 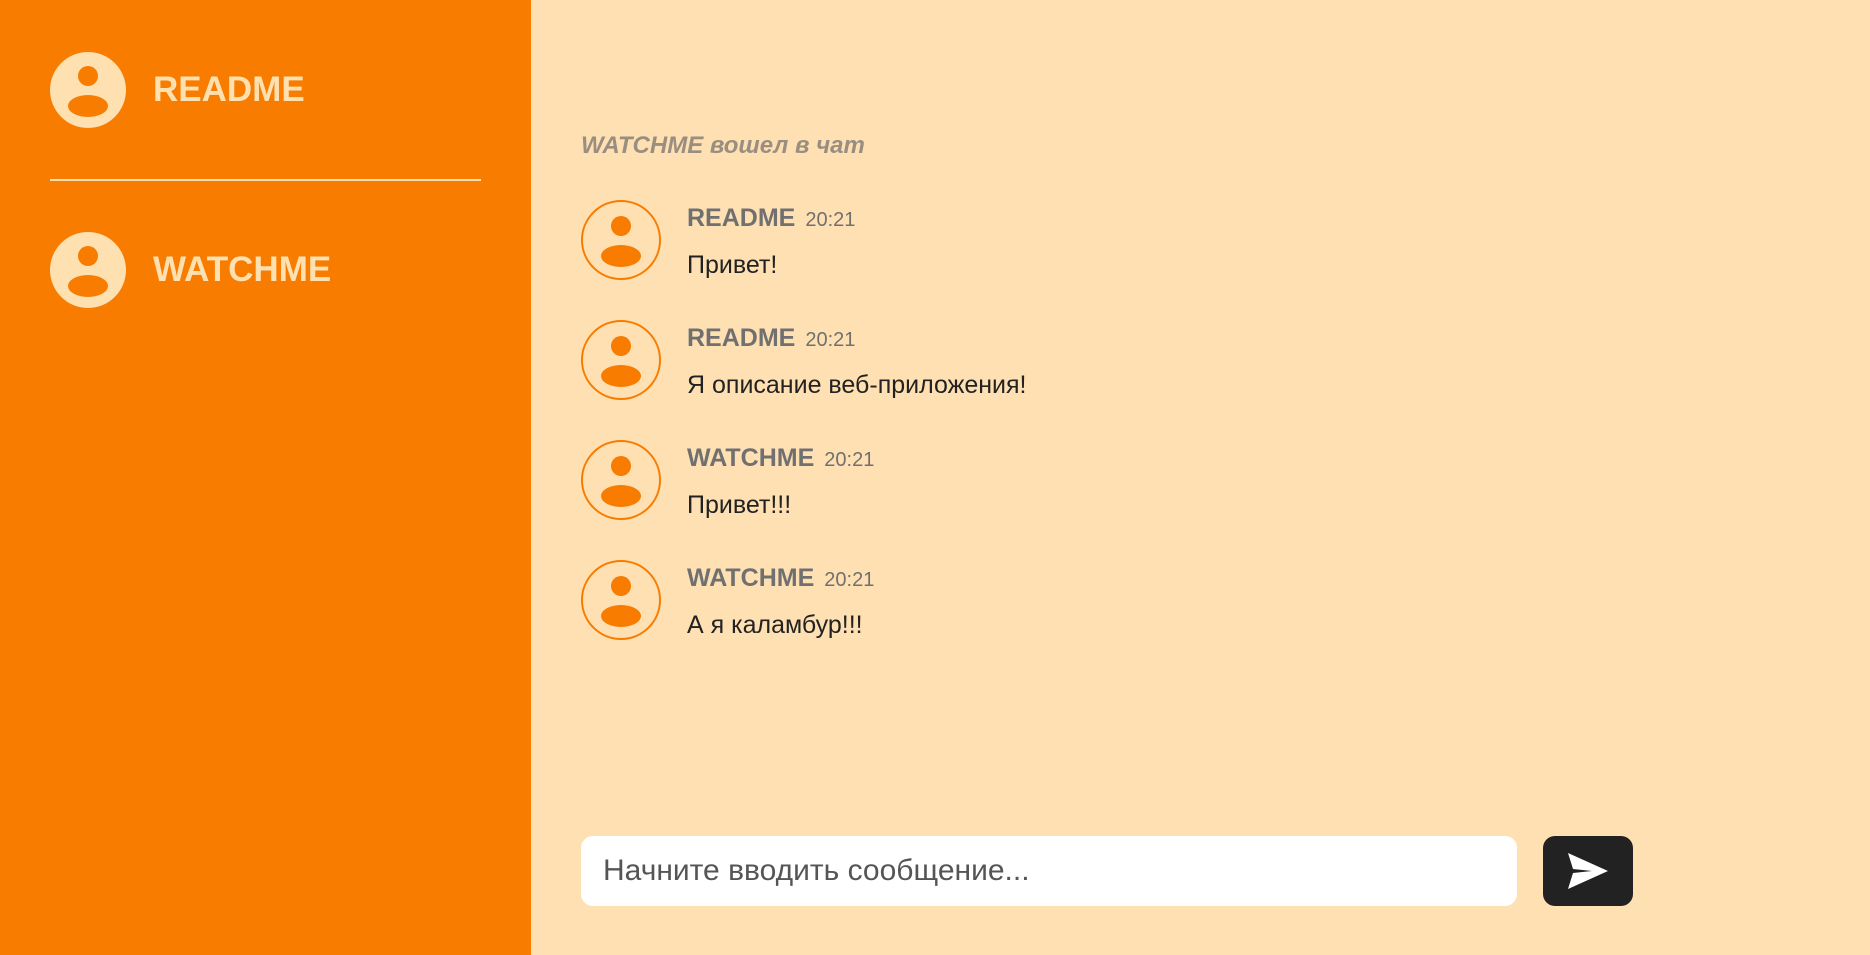 What do you see at coordinates (775, 625) in the screenshot?
I see `message-text: А я каламбур!!!` at bounding box center [775, 625].